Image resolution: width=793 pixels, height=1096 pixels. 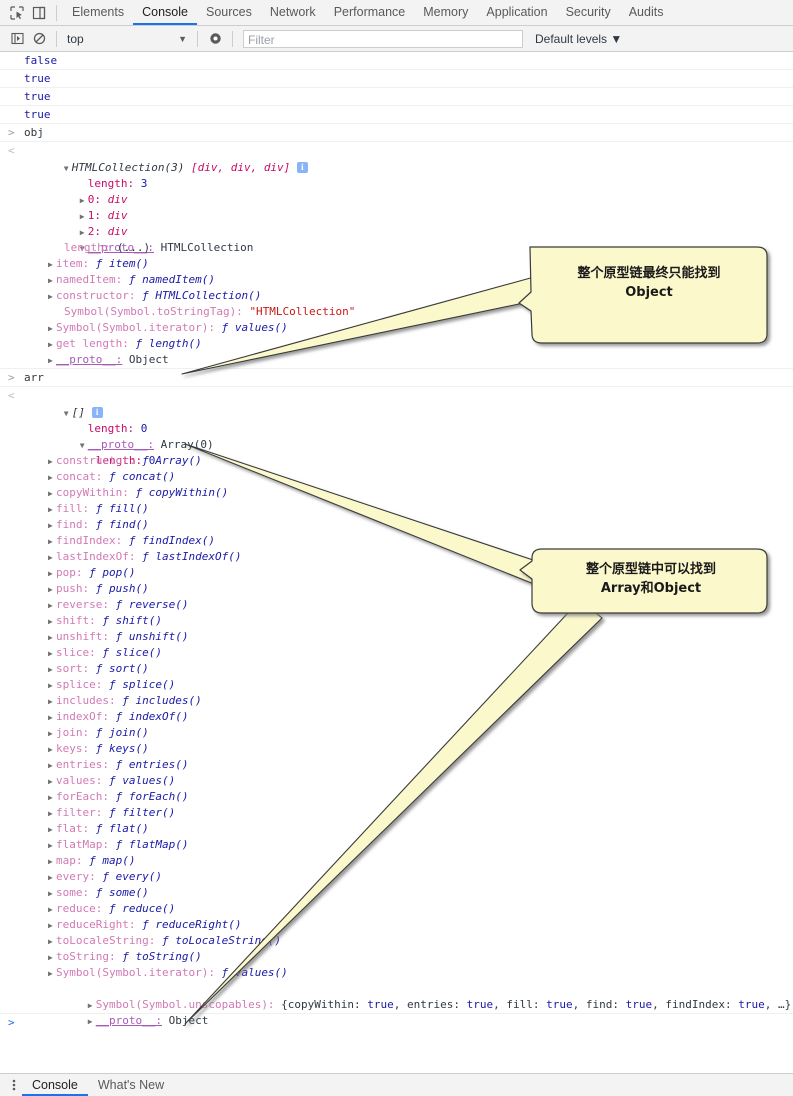 I want to click on object-property: ▶ push: ƒ push(), so click(x=396, y=589).